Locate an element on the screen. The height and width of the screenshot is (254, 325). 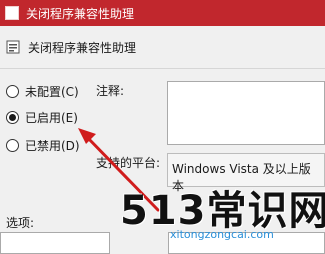
policy-header: 关闭程序兼容性助理 is located at coordinates (71, 47).